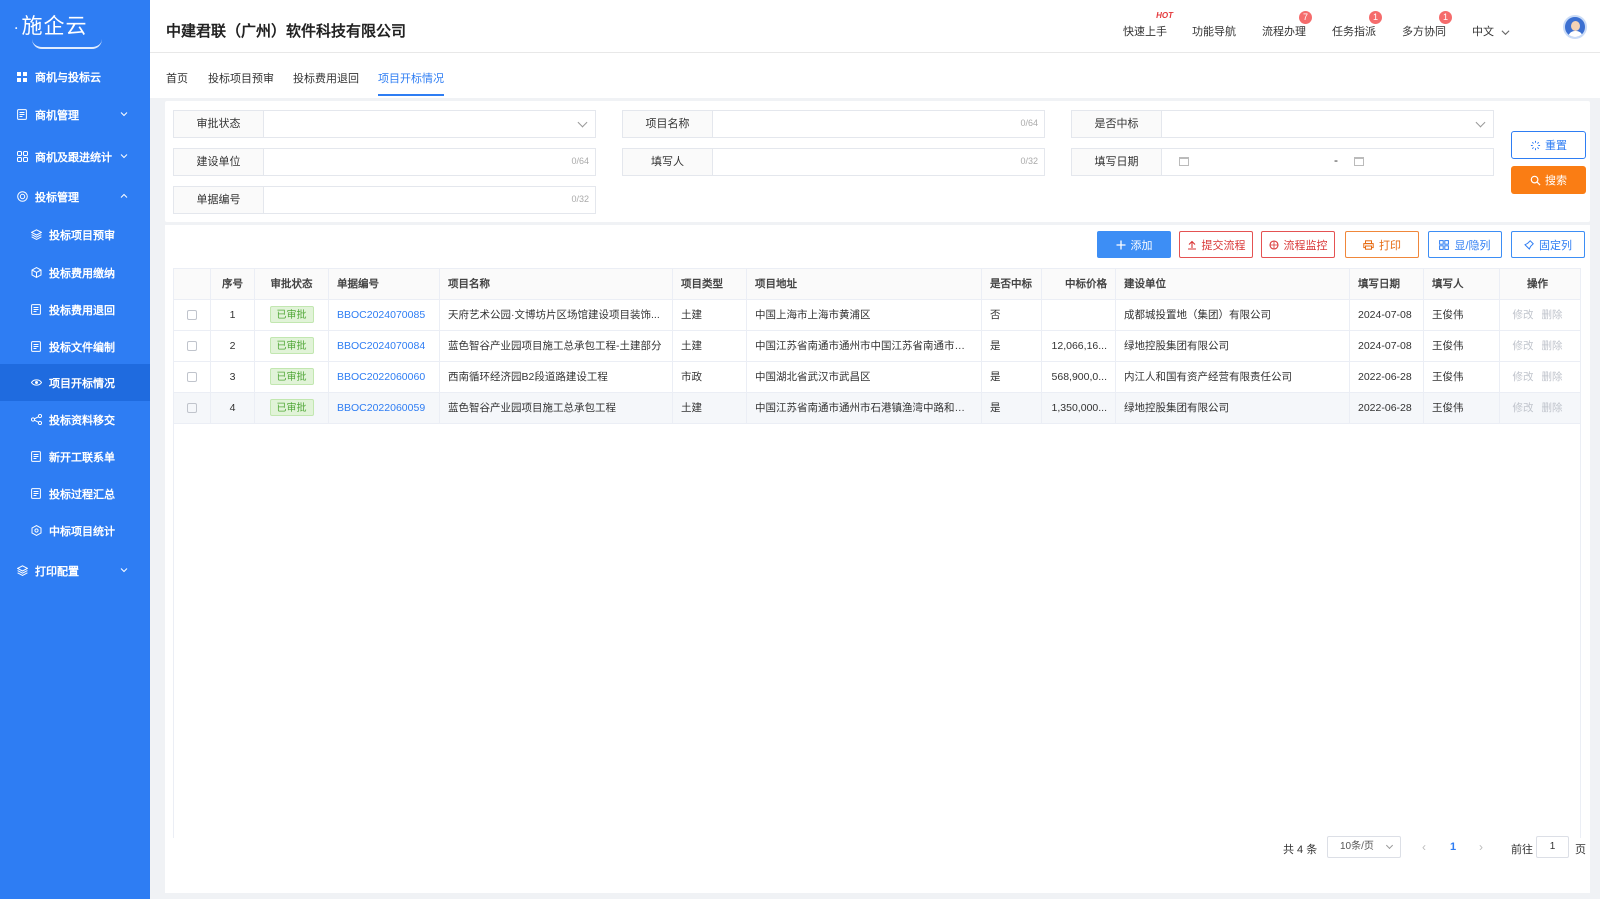 The image size is (1600, 899). What do you see at coordinates (1364, 847) in the screenshot?
I see `page-size-select: 10条/页` at bounding box center [1364, 847].